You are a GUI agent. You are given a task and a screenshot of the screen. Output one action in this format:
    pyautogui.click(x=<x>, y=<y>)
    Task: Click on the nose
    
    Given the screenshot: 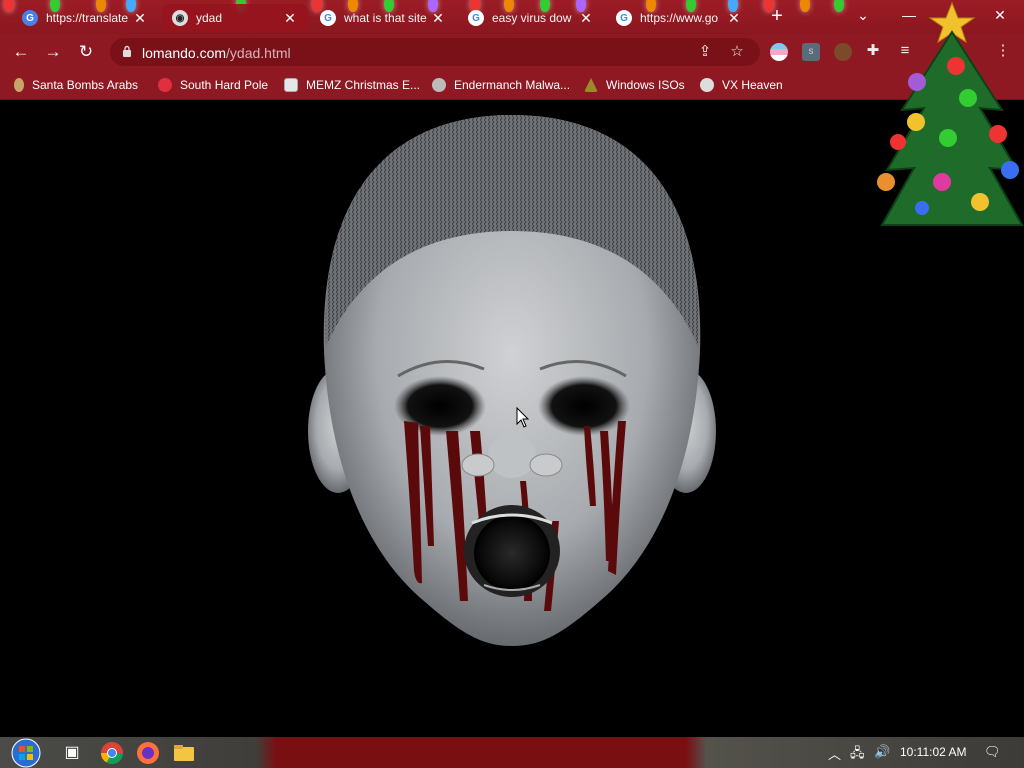 What is the action you would take?
    pyautogui.click(x=512, y=456)
    